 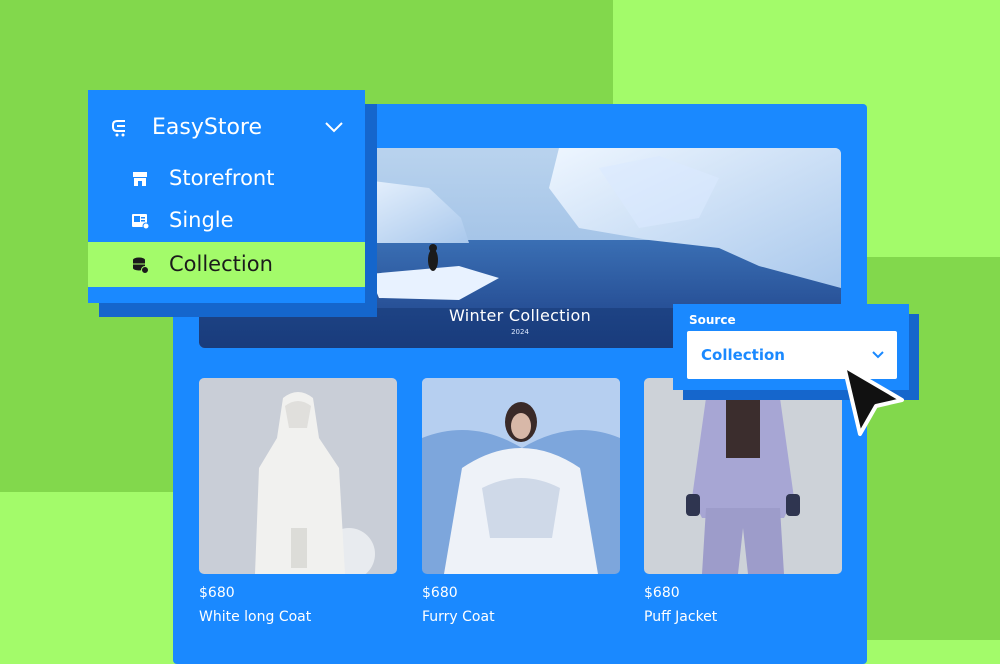 I want to click on source-selected-value: Collection, so click(x=743, y=355).